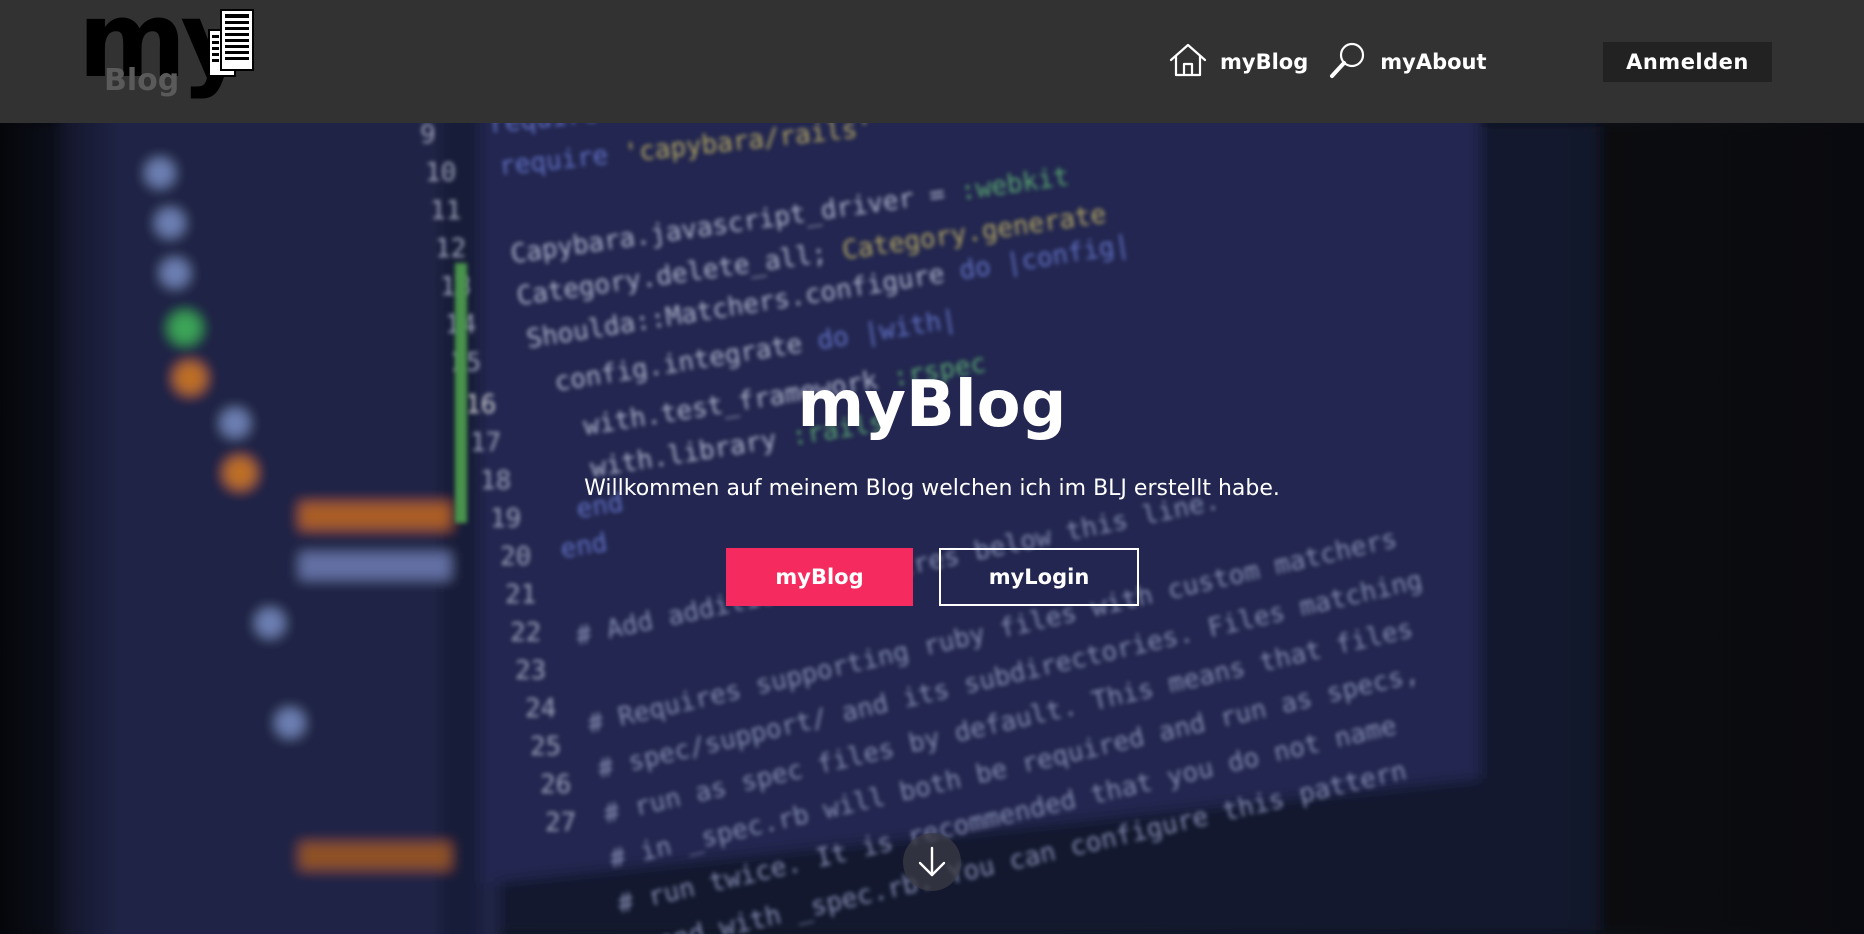  Describe the element at coordinates (231, 43) in the screenshot. I see `newspaper-icon` at that location.